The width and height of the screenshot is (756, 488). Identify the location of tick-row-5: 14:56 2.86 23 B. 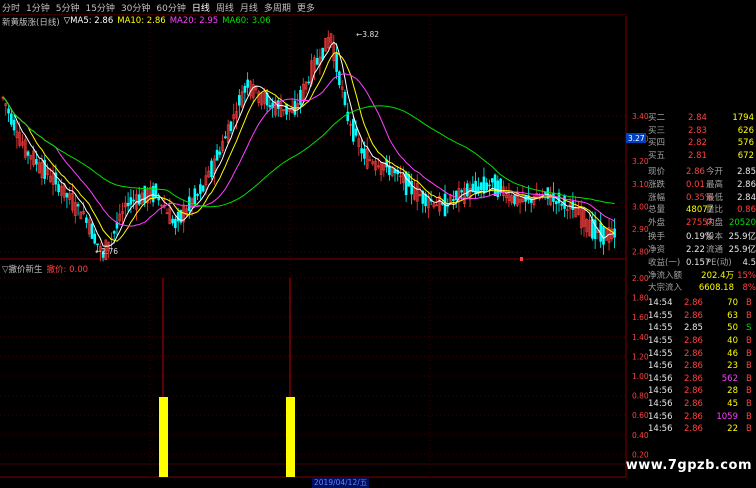
(700, 366).